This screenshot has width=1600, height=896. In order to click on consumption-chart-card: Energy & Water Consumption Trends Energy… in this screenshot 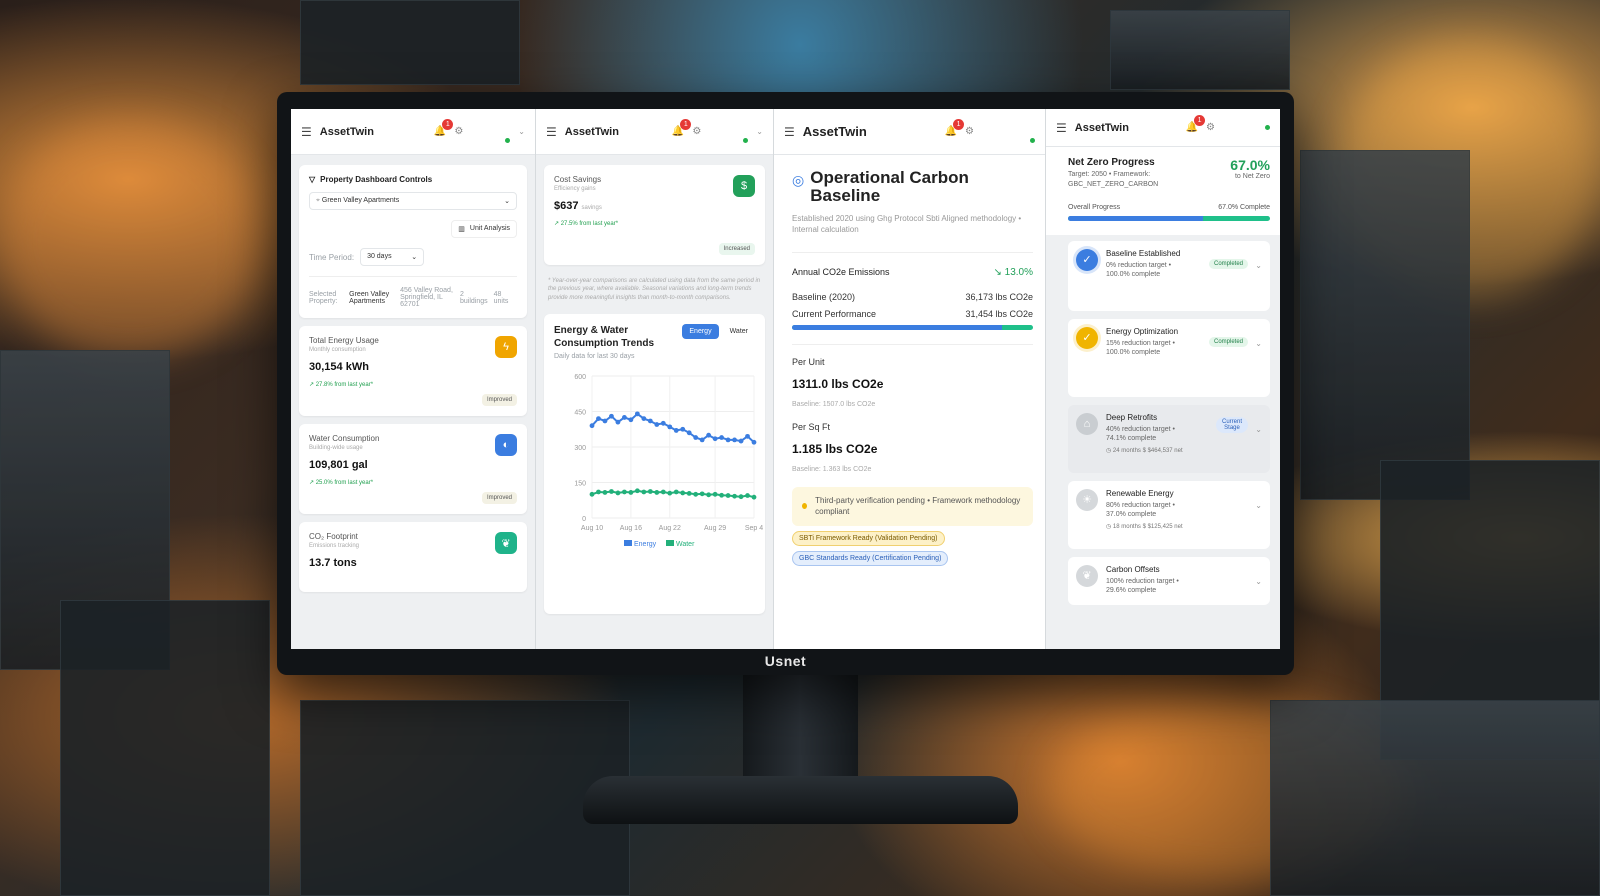, I will do `click(654, 464)`.